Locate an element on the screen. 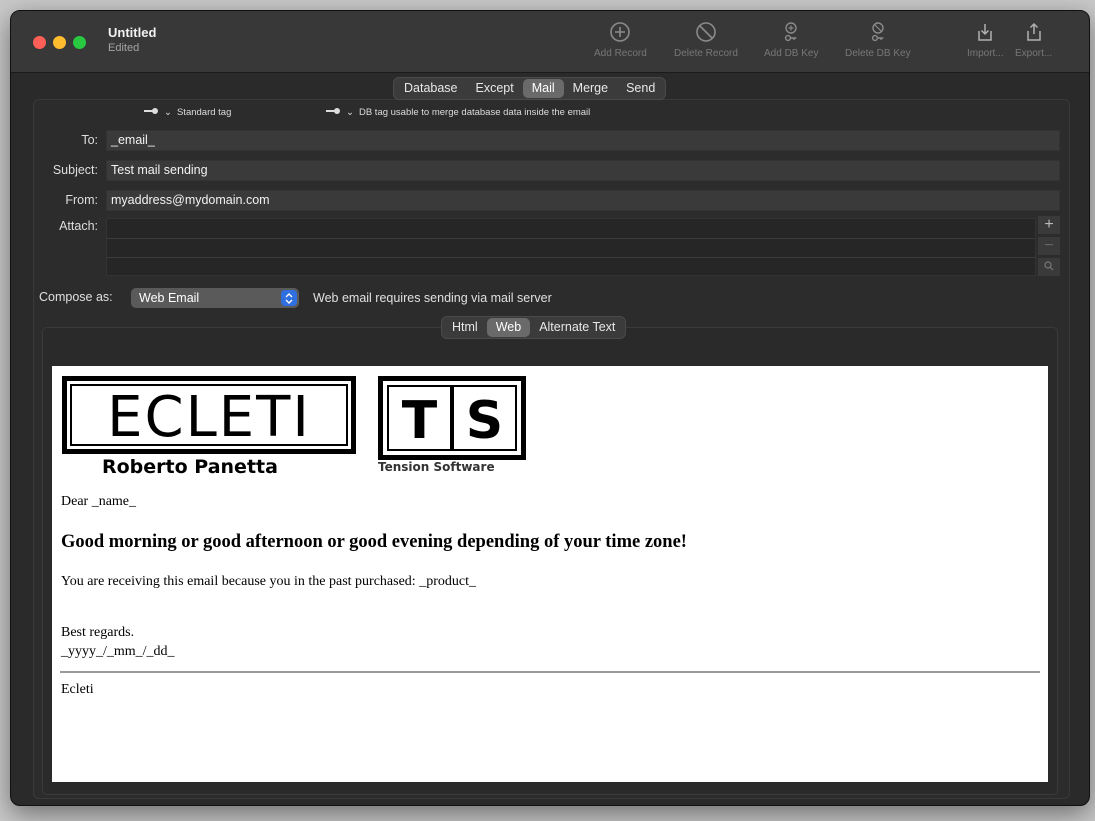 This screenshot has height=821, width=1095. compose-as-value: Web Email is located at coordinates (169, 298).